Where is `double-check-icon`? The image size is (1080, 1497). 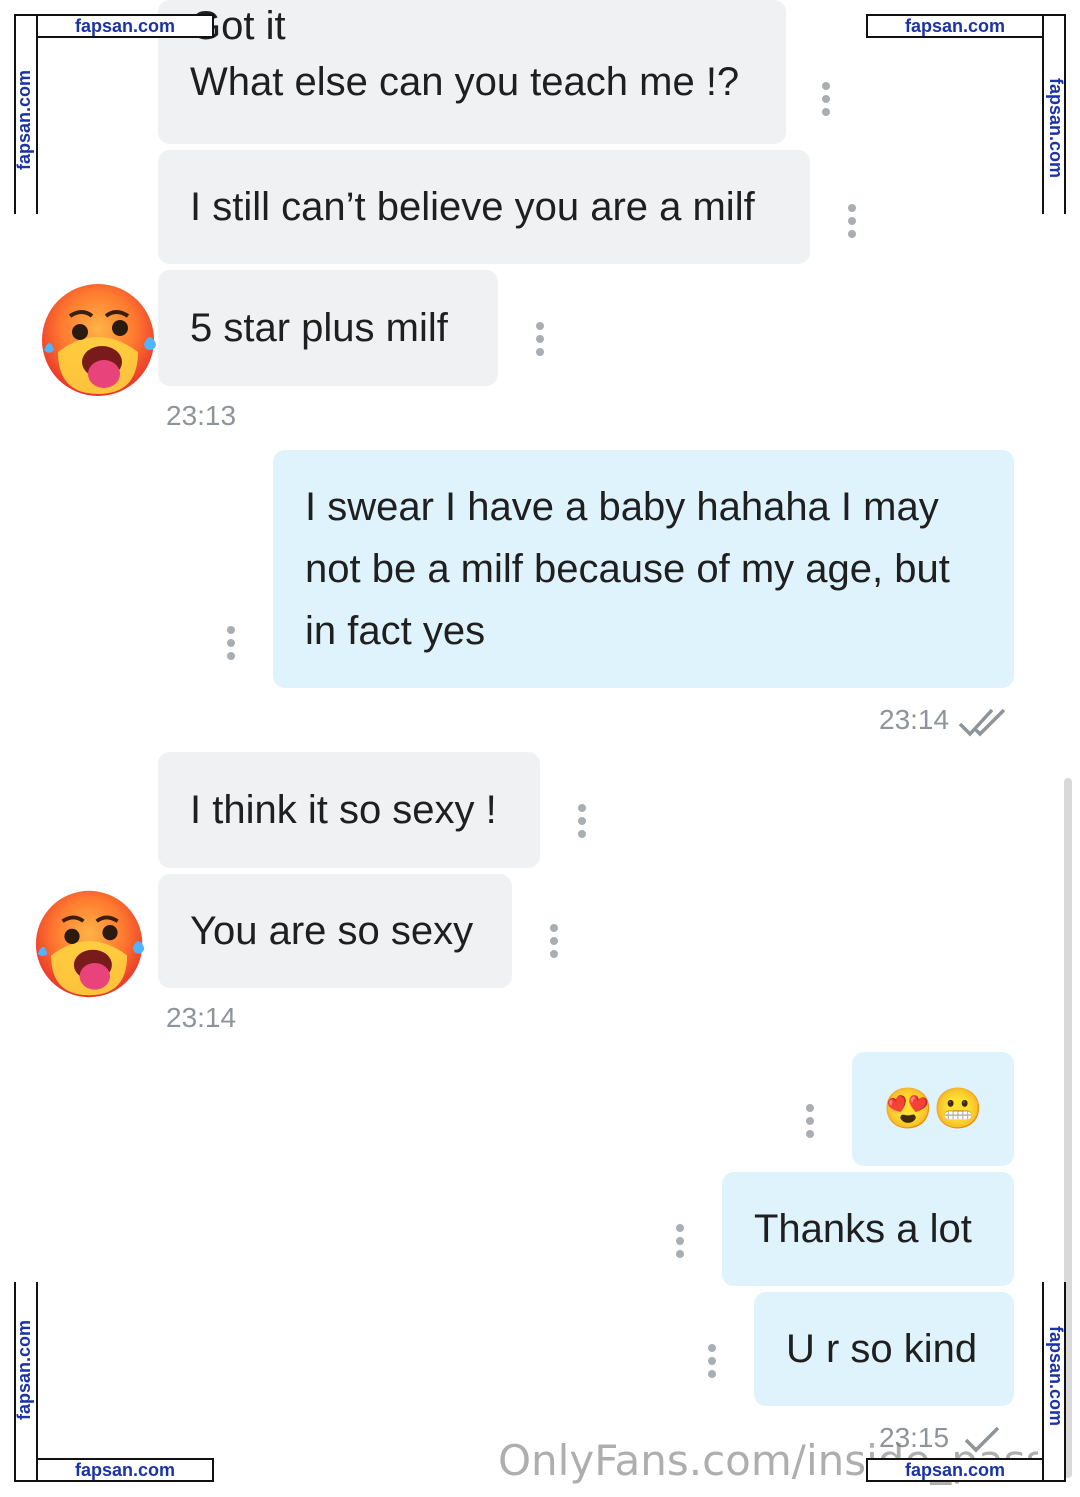
double-check-icon is located at coordinates (982, 722).